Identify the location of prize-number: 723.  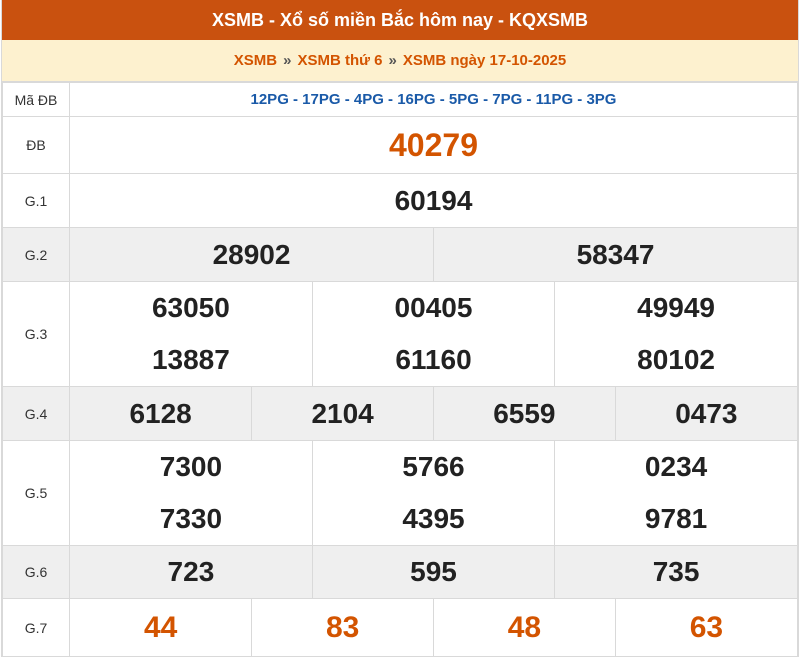
(191, 572).